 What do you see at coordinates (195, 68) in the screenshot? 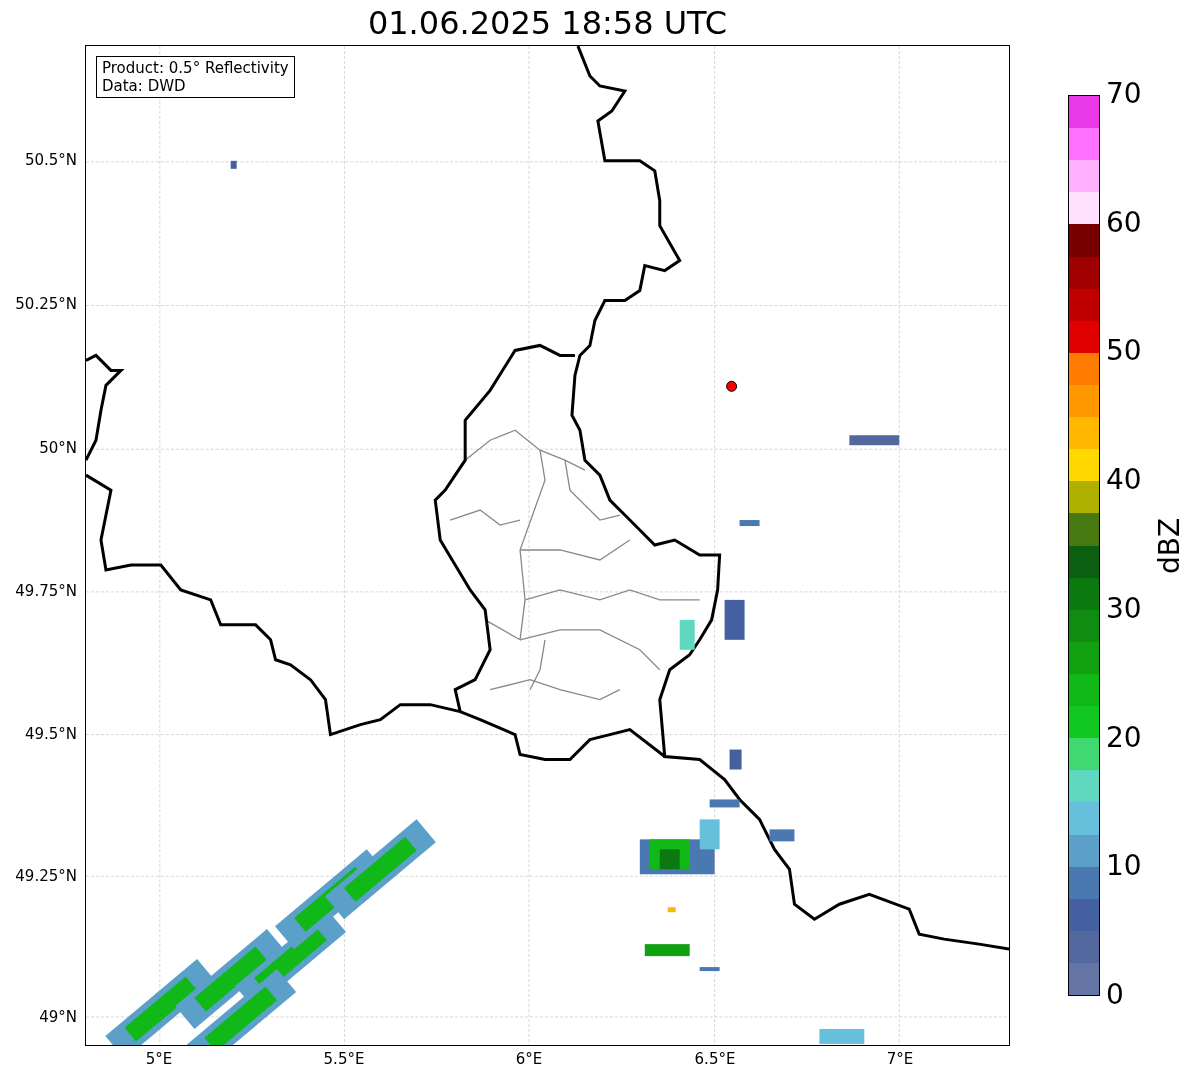
I see `info-text: Product: 0.5° Reflectivity` at bounding box center [195, 68].